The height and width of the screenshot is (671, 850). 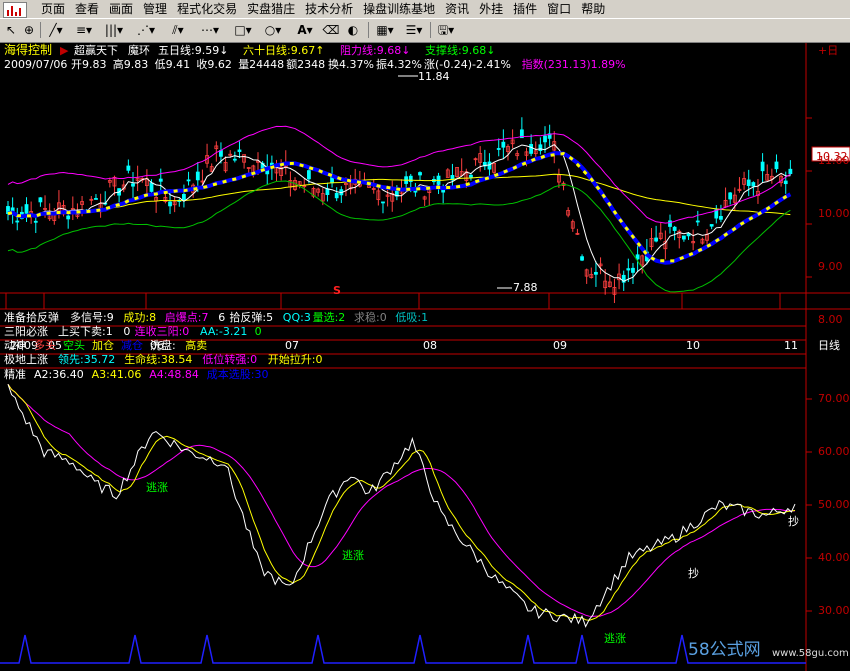 What do you see at coordinates (351, 64) in the screenshot?
I see `quote-turnover: 换4.37%` at bounding box center [351, 64].